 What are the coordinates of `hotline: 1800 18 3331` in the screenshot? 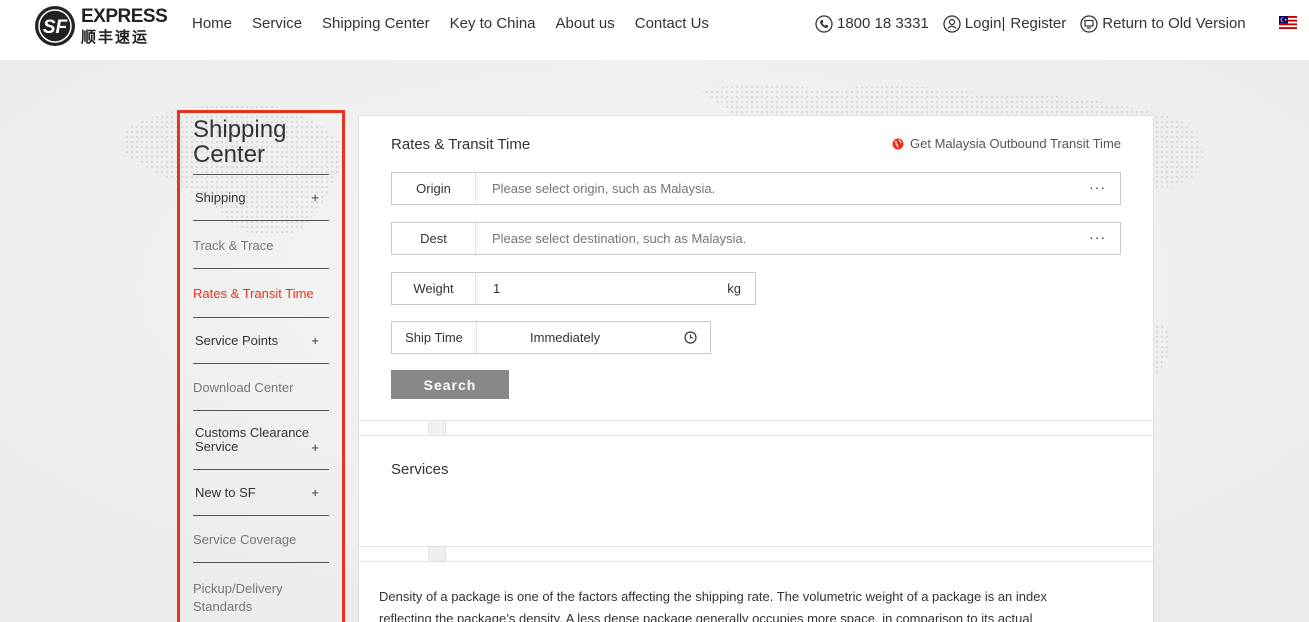 It's located at (872, 24).